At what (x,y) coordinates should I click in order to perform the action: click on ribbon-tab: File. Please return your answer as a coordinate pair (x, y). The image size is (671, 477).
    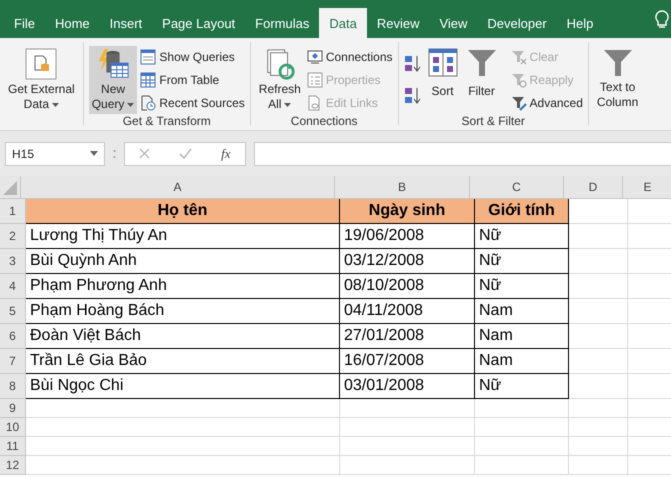
    Looking at the image, I should click on (24, 23).